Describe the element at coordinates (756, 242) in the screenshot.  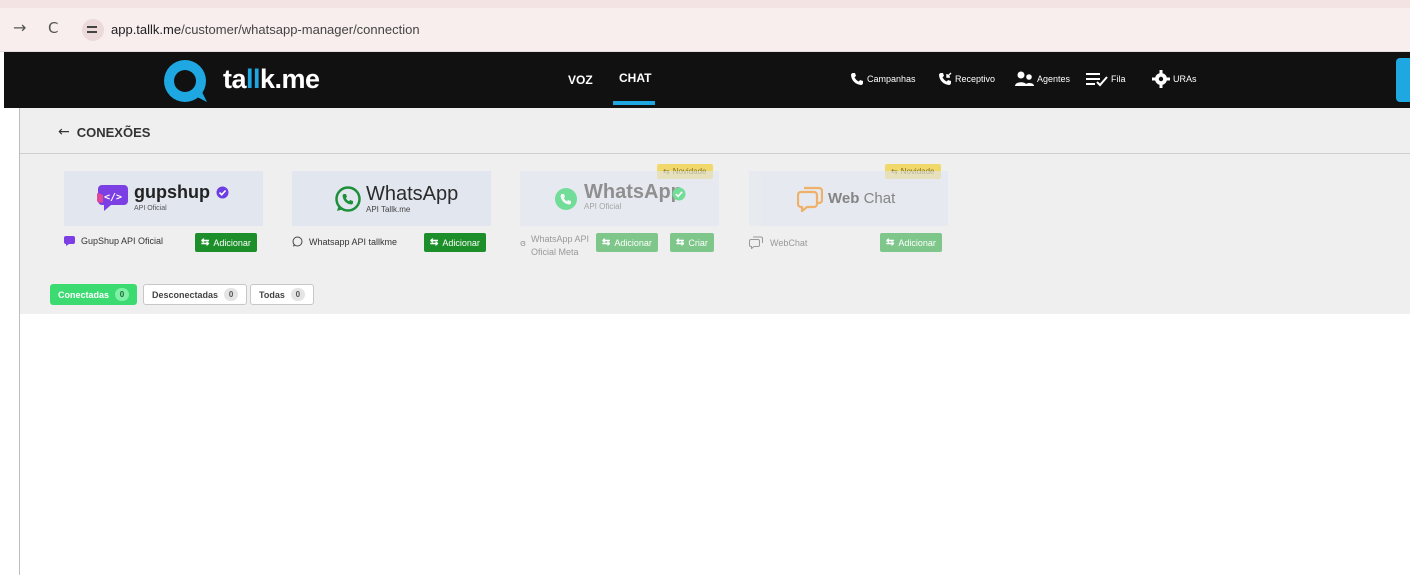
I see `webchat-small-icon` at that location.